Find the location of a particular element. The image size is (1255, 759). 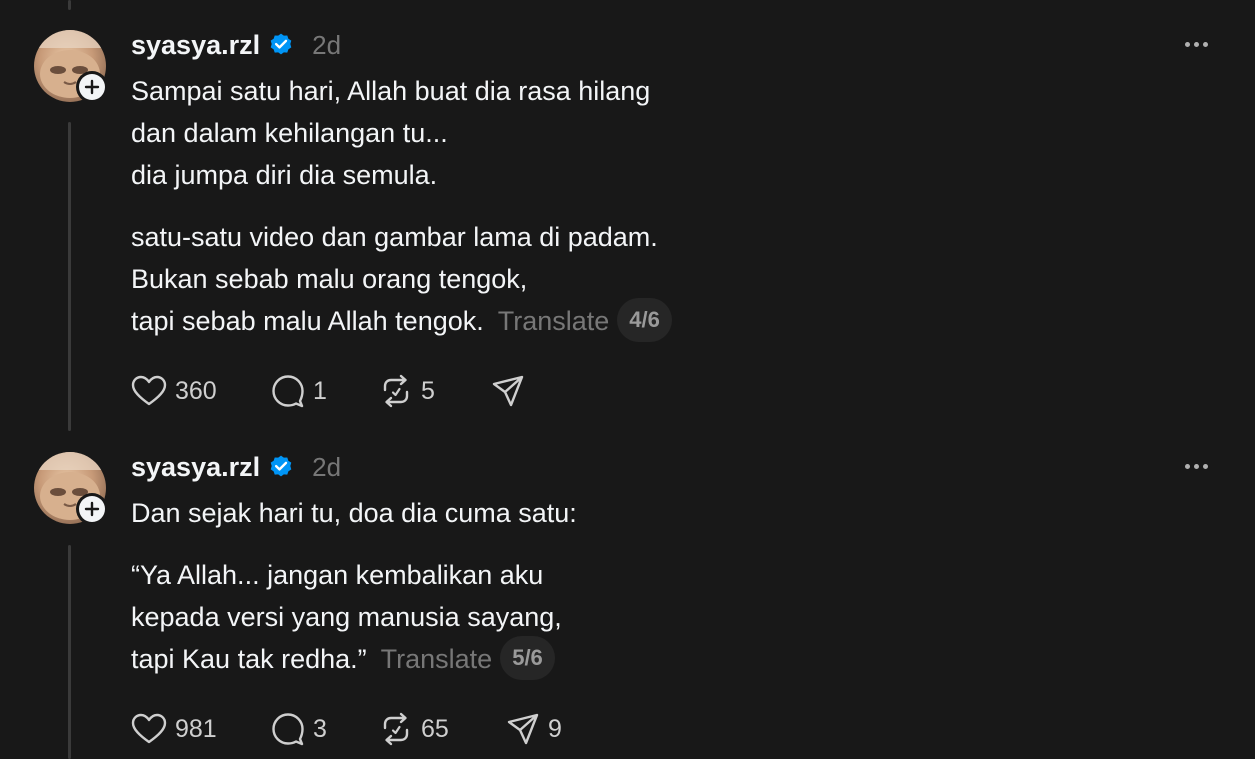

share-count: 9 is located at coordinates (555, 728).